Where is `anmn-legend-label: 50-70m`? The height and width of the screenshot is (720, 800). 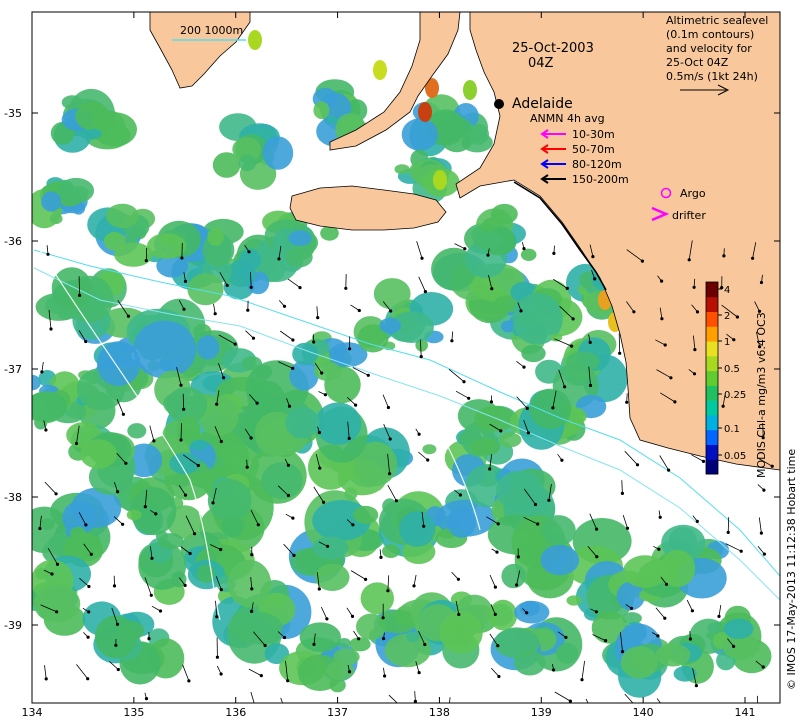
anmn-legend-label: 50-70m is located at coordinates (593, 149).